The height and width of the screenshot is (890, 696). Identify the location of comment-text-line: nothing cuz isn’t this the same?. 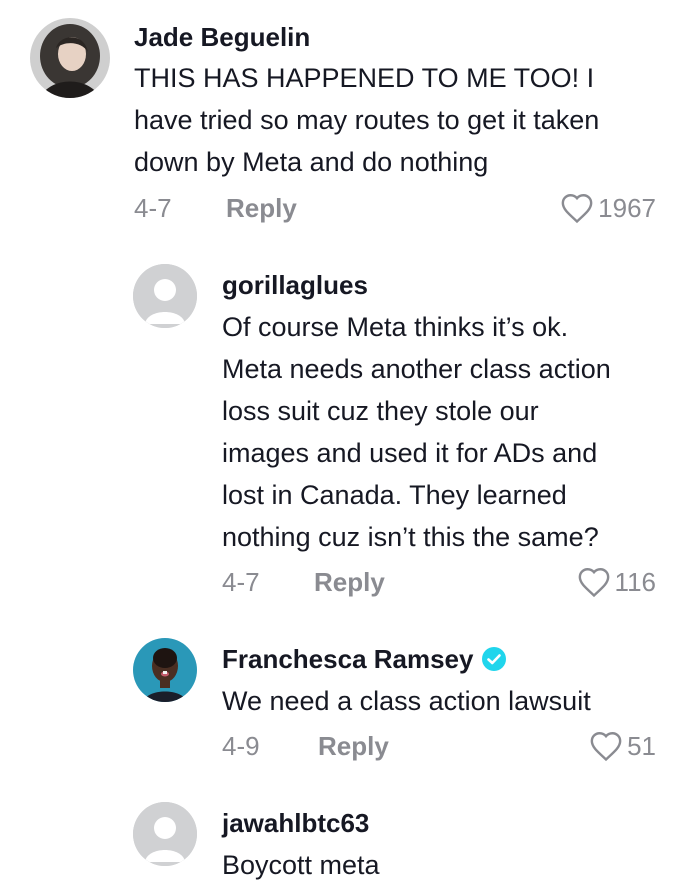
(410, 537).